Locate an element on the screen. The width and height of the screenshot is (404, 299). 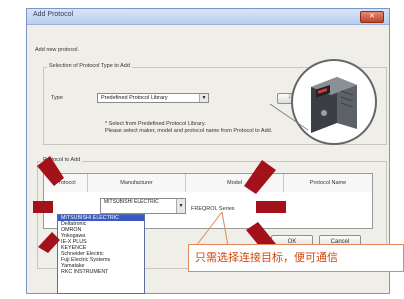
callout-box: 只需选择连接目标，便可通信 is located at coordinates (296, 258).